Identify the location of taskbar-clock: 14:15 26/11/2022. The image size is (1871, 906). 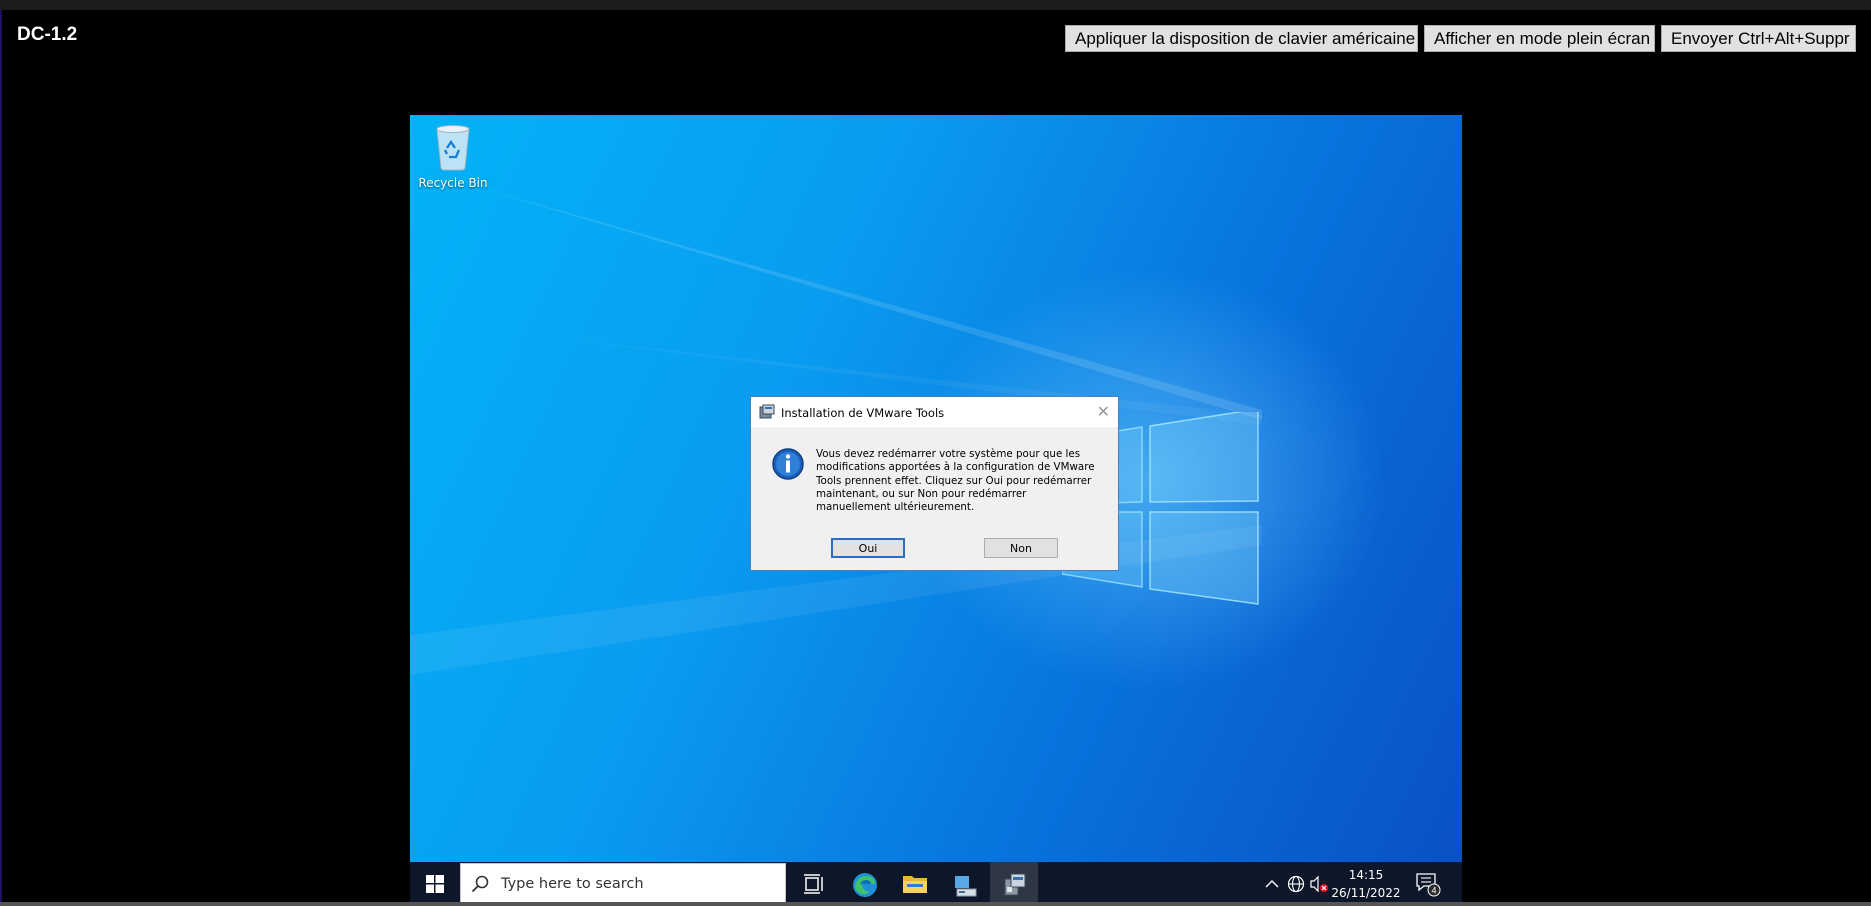
(1366, 884).